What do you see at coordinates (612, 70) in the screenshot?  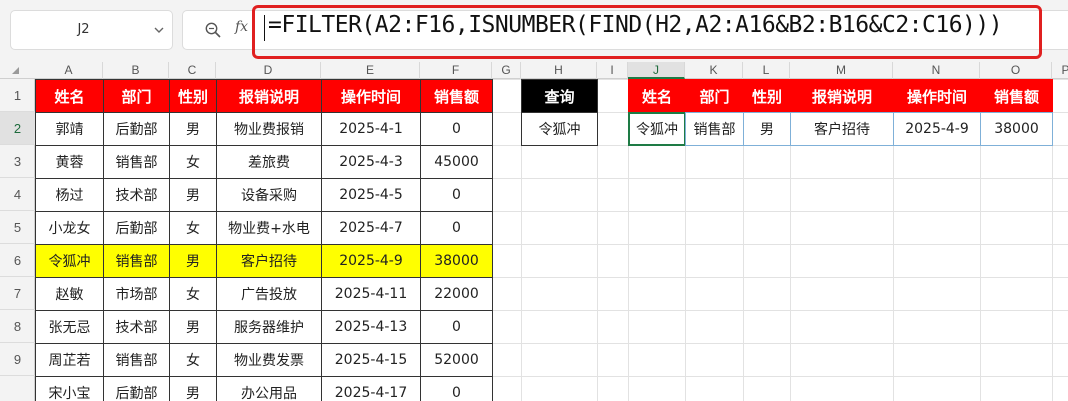 I see `column-header-i: I` at bounding box center [612, 70].